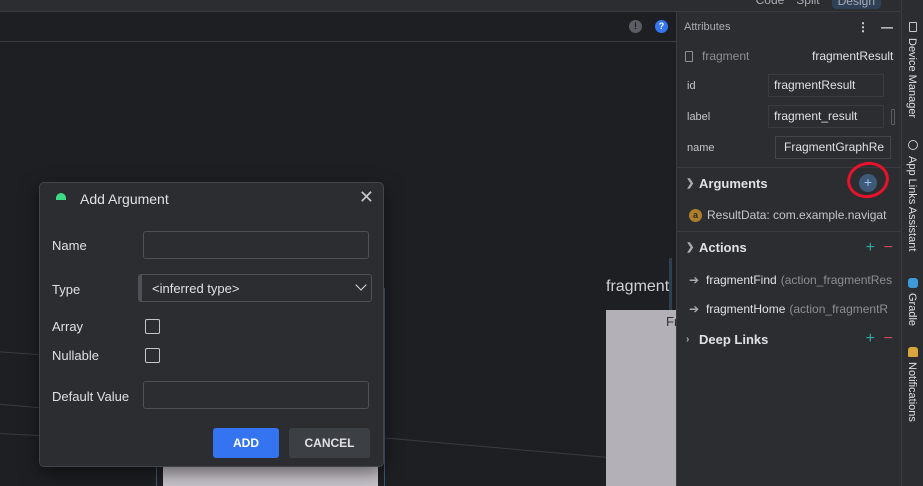  What do you see at coordinates (691, 85) in the screenshot?
I see `property-label: id` at bounding box center [691, 85].